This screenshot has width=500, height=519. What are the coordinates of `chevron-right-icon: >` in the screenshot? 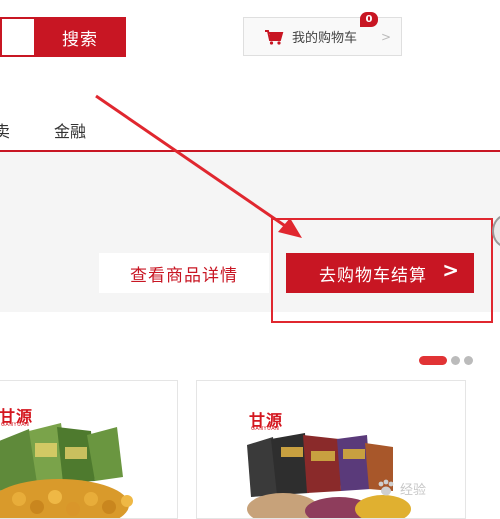 It's located at (385, 37).